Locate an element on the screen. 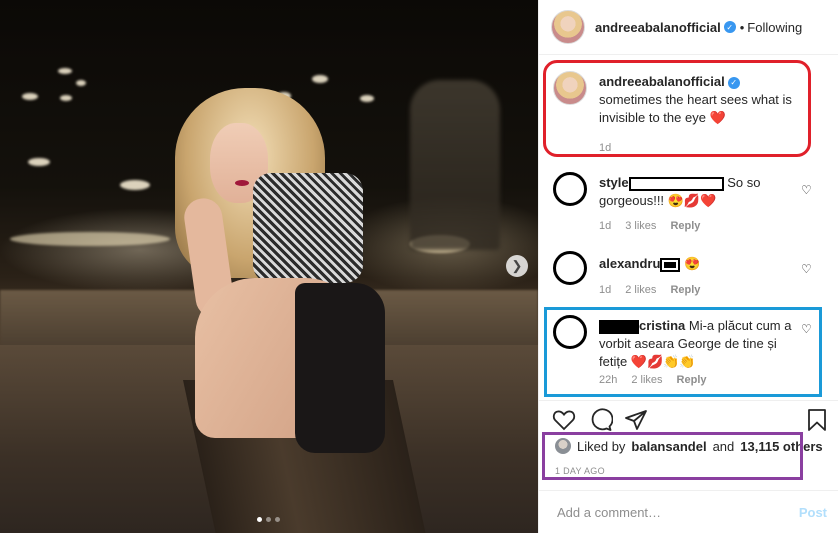 The height and width of the screenshot is (534, 838). carousel-dots is located at coordinates (268, 519).